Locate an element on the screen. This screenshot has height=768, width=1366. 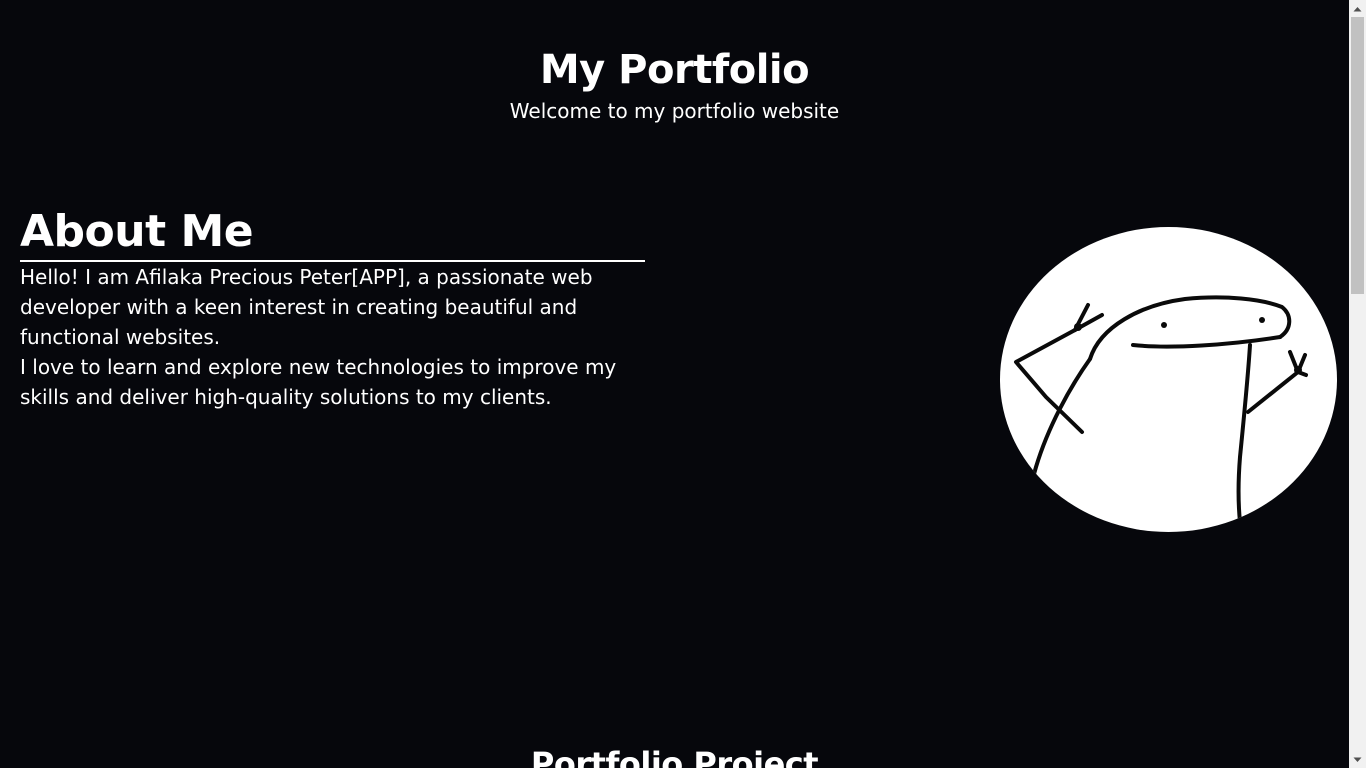
page-subtitle: Welcome to my portfolio website is located at coordinates (674, 111).